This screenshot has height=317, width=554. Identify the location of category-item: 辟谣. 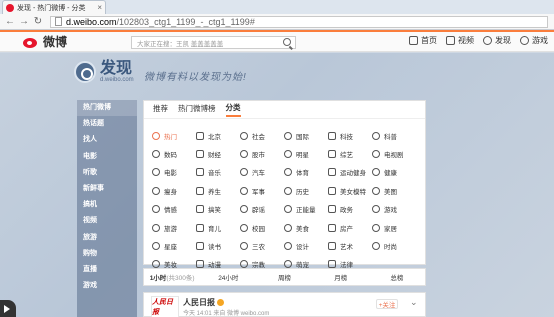
(262, 209).